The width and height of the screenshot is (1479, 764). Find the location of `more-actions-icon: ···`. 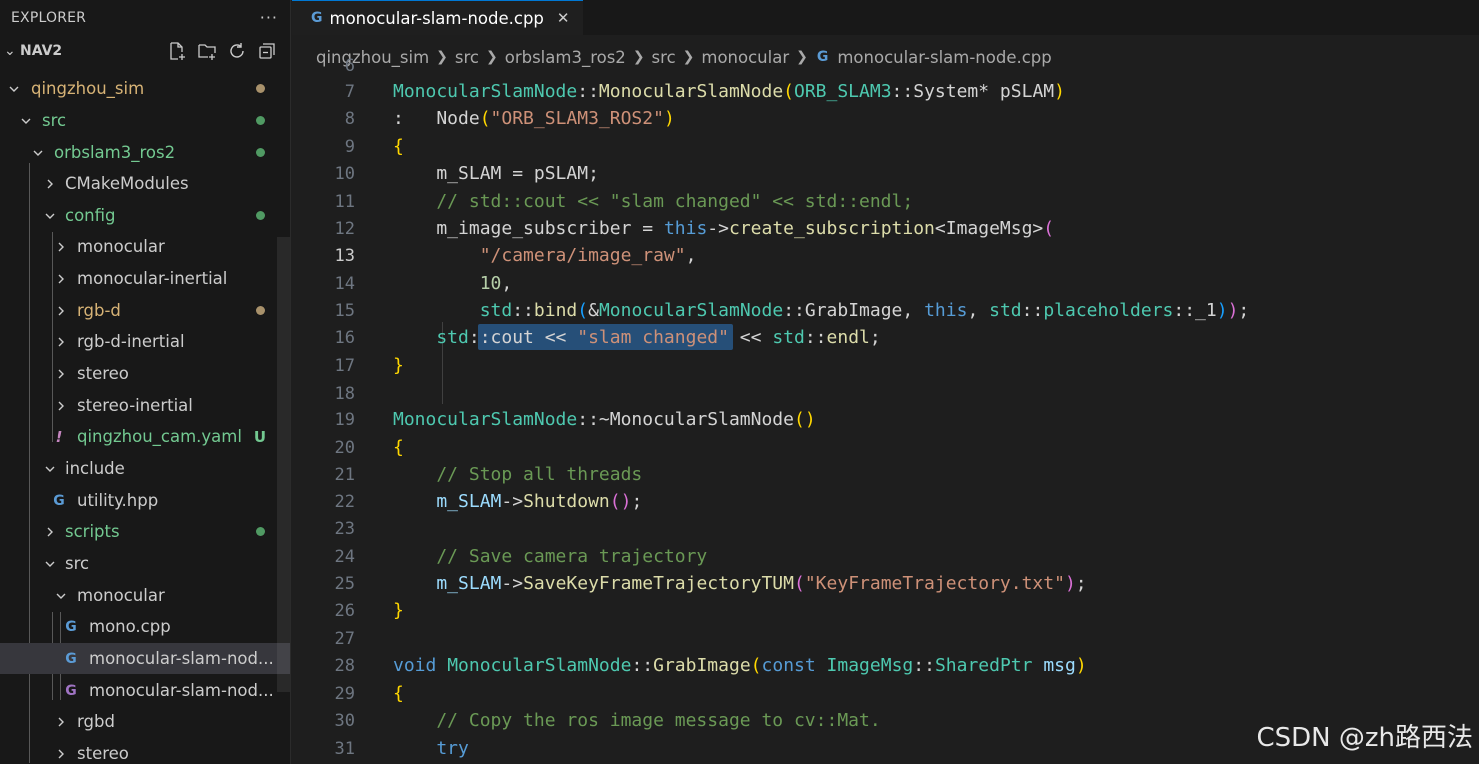

more-actions-icon: ··· is located at coordinates (269, 17).